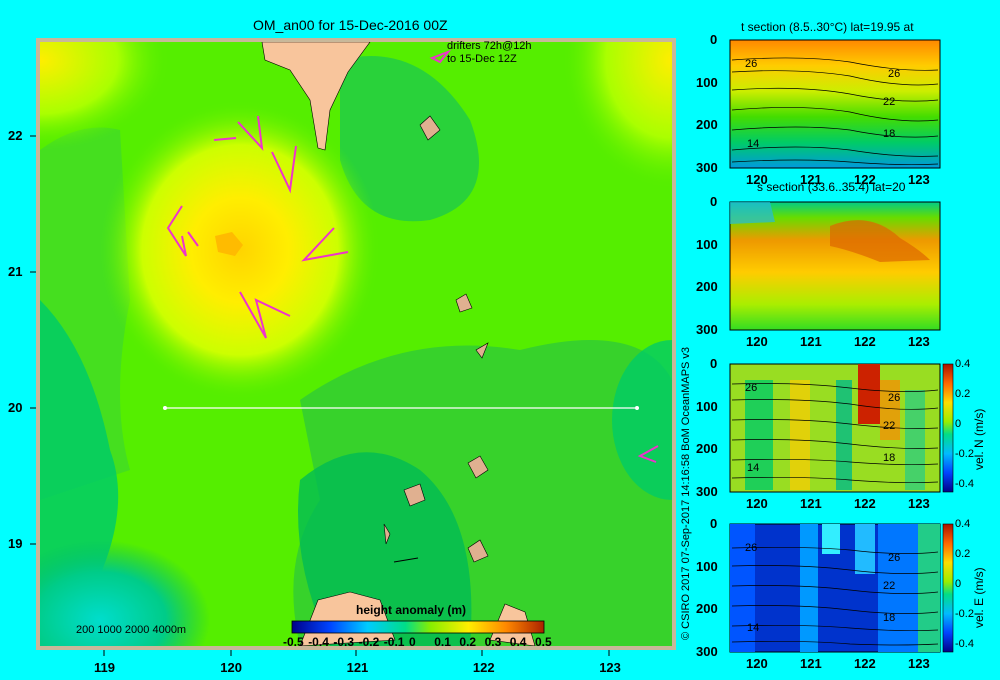 The height and width of the screenshot is (680, 1000). Describe the element at coordinates (231, 667) in the screenshot. I see `lon-tick-label: 120` at that location.